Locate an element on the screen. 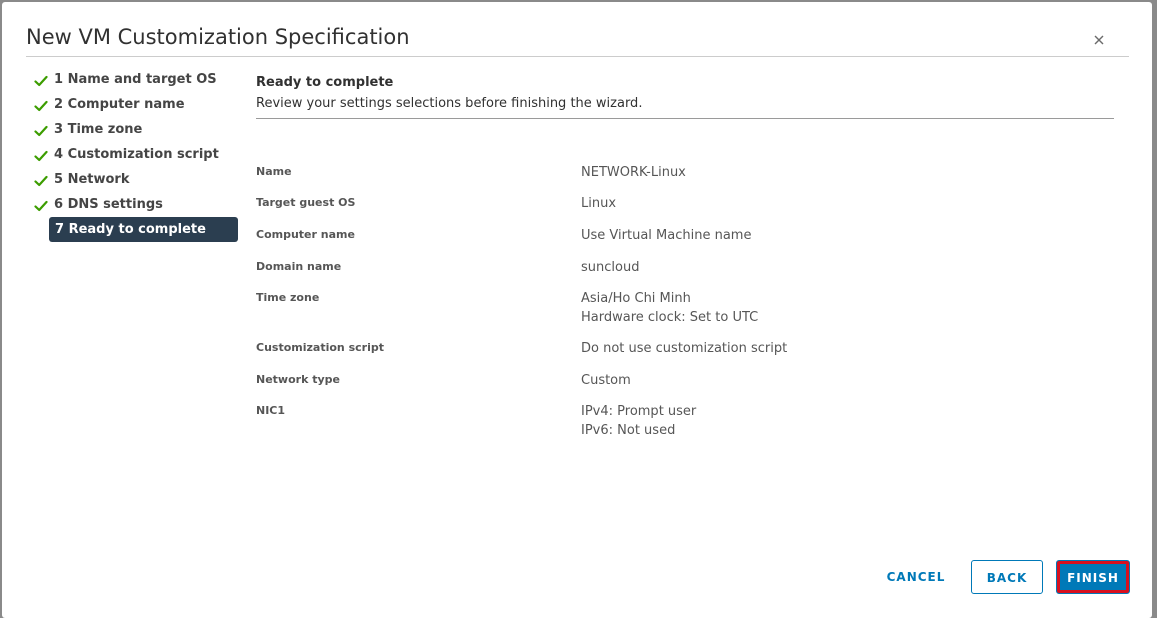 Image resolution: width=1157 pixels, height=618 pixels. summary-key: Name is located at coordinates (274, 171).